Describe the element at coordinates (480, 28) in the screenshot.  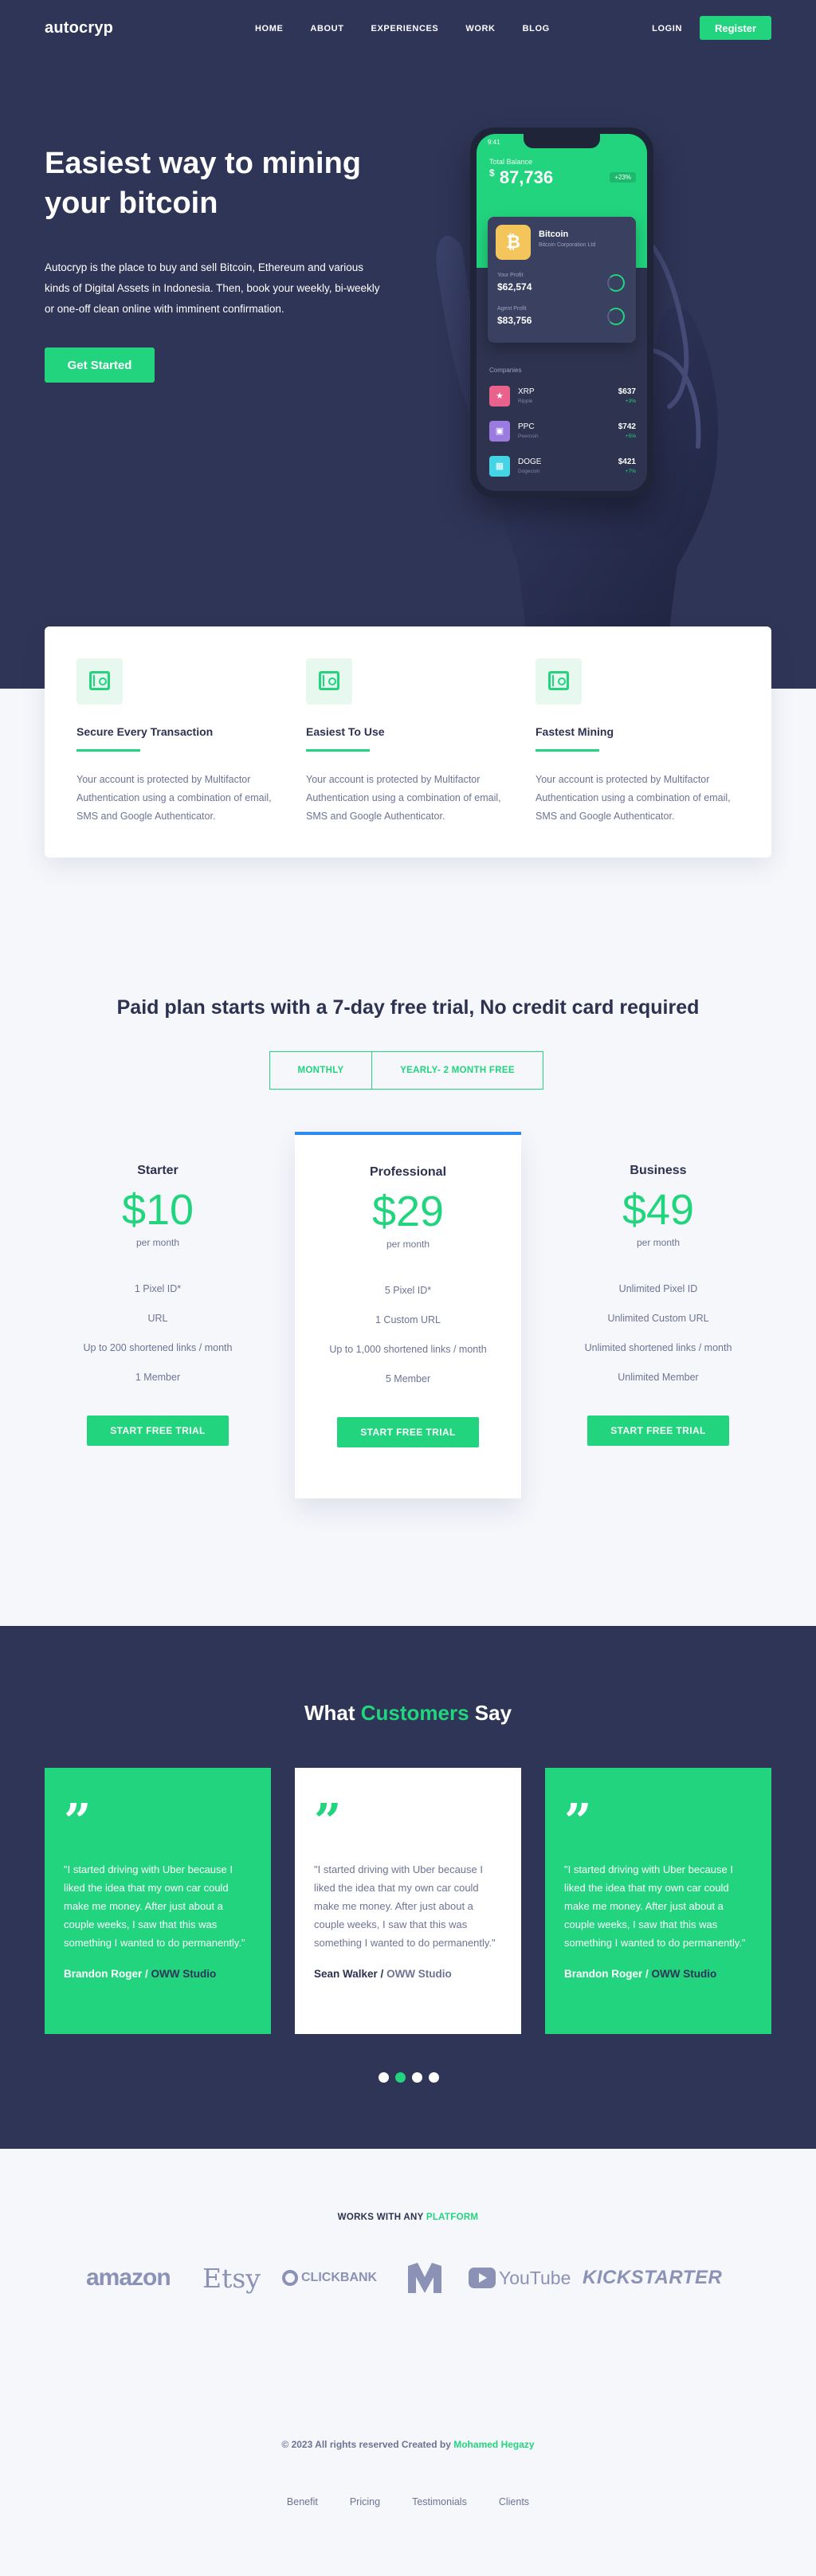
I see `nav-work: WORK` at that location.